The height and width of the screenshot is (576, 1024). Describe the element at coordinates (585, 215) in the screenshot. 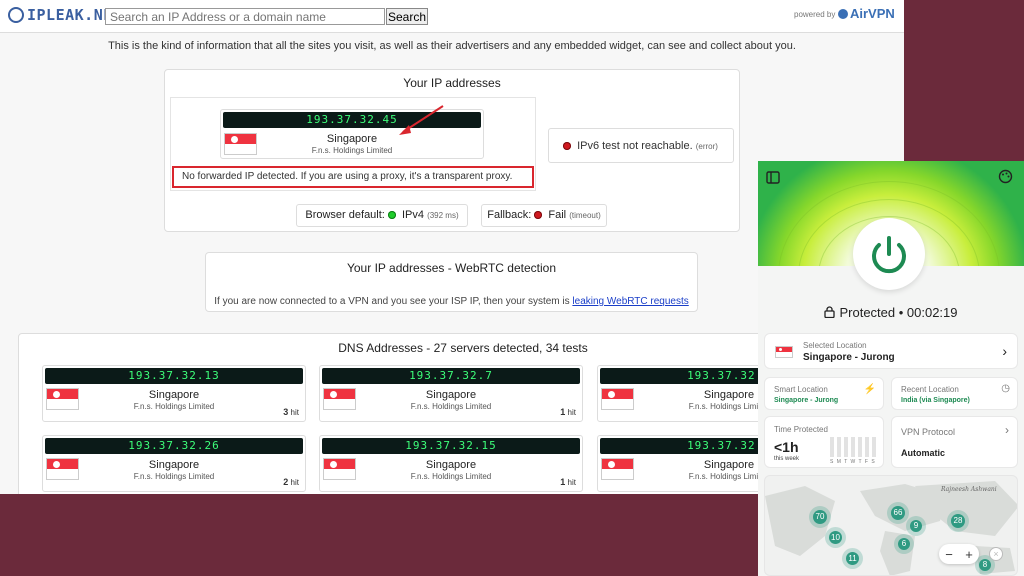

I see `fallback-timeout: (timeout)` at that location.